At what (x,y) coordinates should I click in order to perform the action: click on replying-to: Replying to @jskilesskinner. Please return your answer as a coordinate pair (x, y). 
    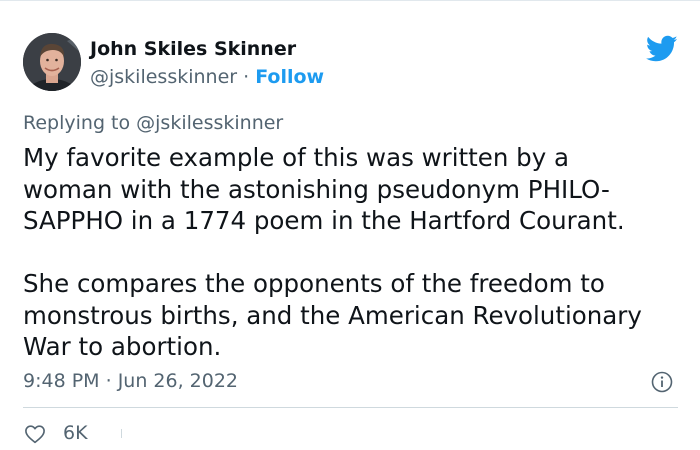
    Looking at the image, I should click on (153, 123).